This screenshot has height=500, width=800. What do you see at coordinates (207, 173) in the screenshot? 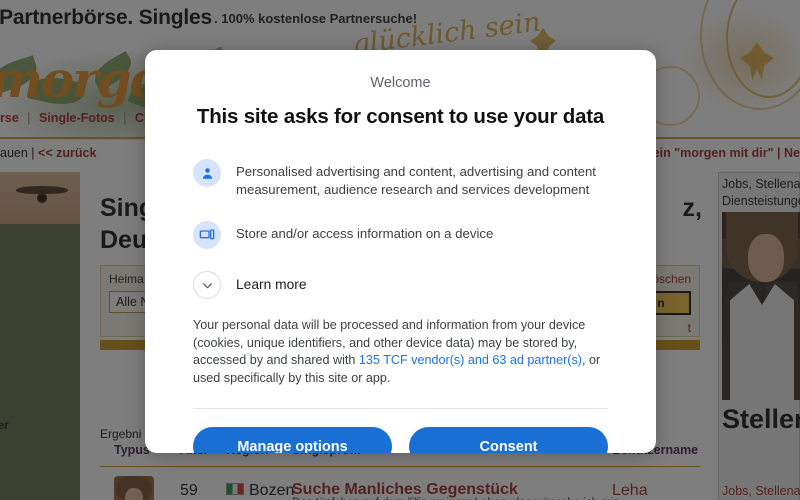
I see `person-icon` at bounding box center [207, 173].